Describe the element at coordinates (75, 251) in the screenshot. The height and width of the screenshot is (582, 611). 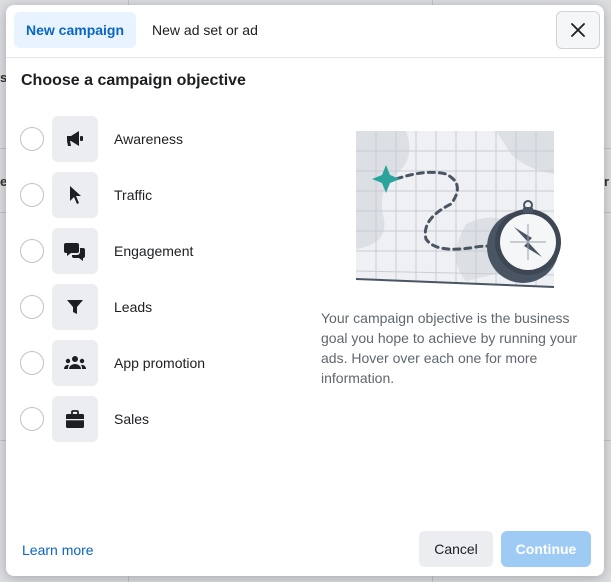
I see `chat-bubbles-icon` at that location.